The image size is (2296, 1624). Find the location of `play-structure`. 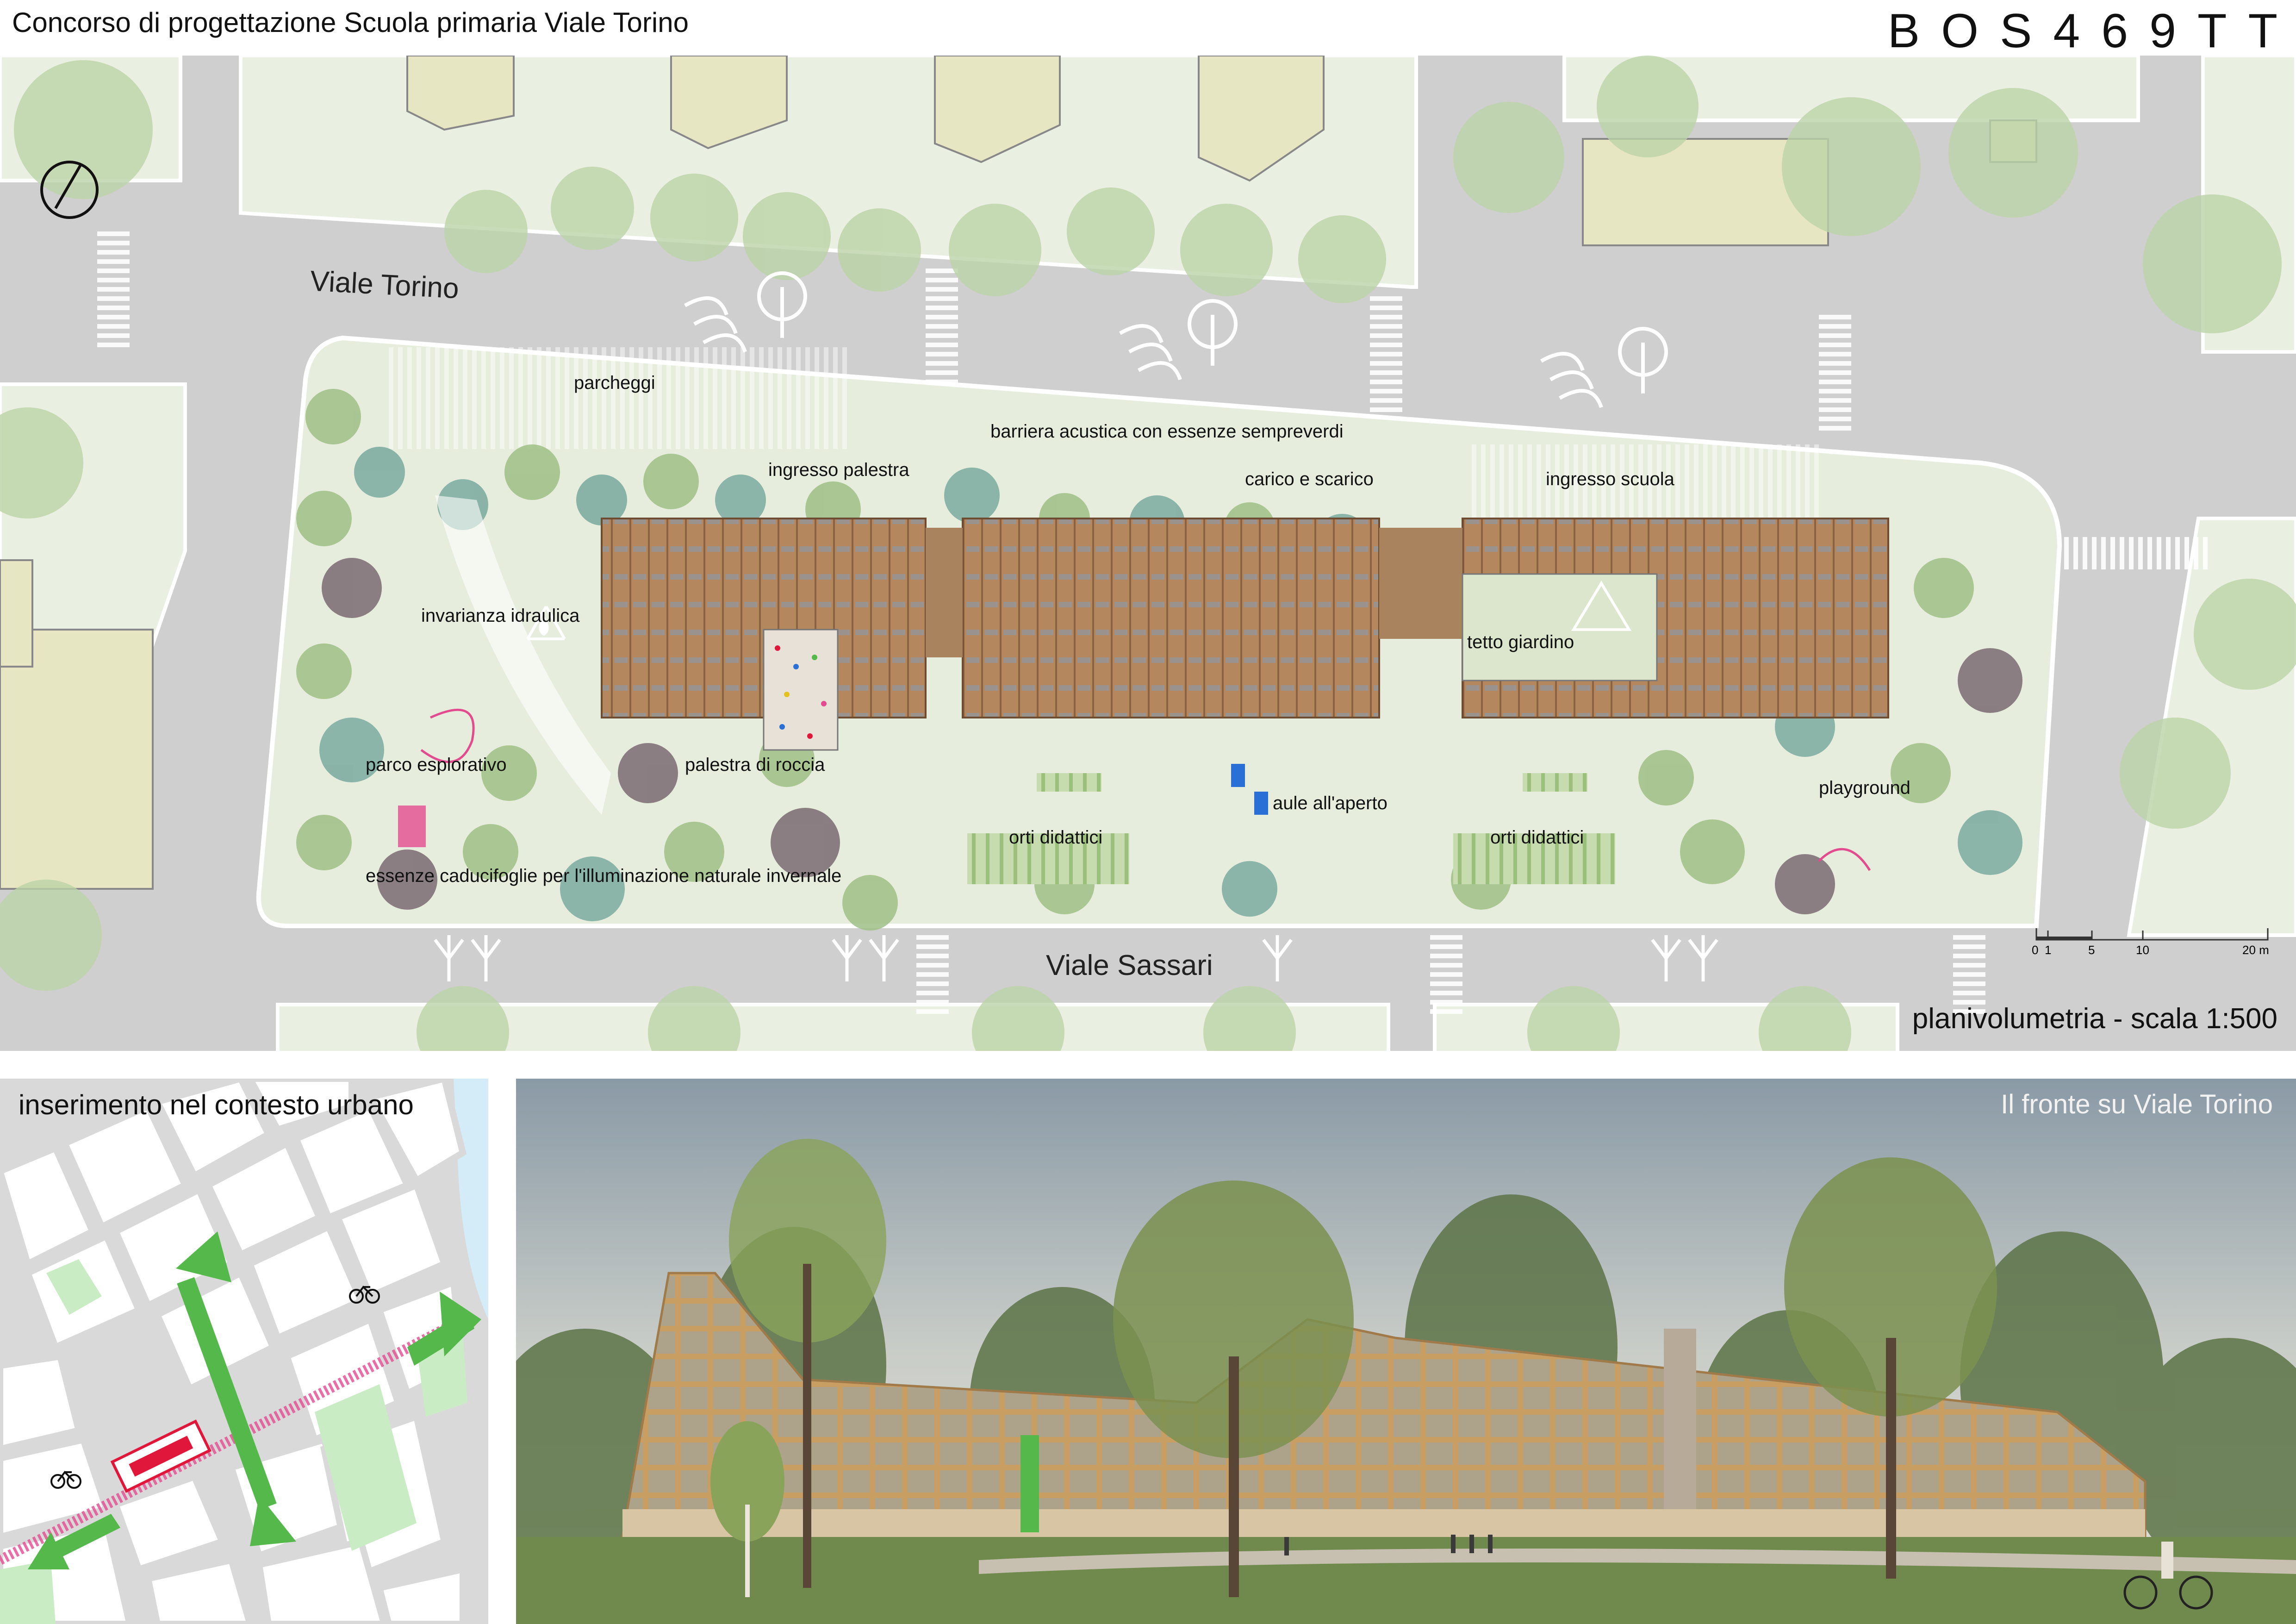

play-structure is located at coordinates (412, 826).